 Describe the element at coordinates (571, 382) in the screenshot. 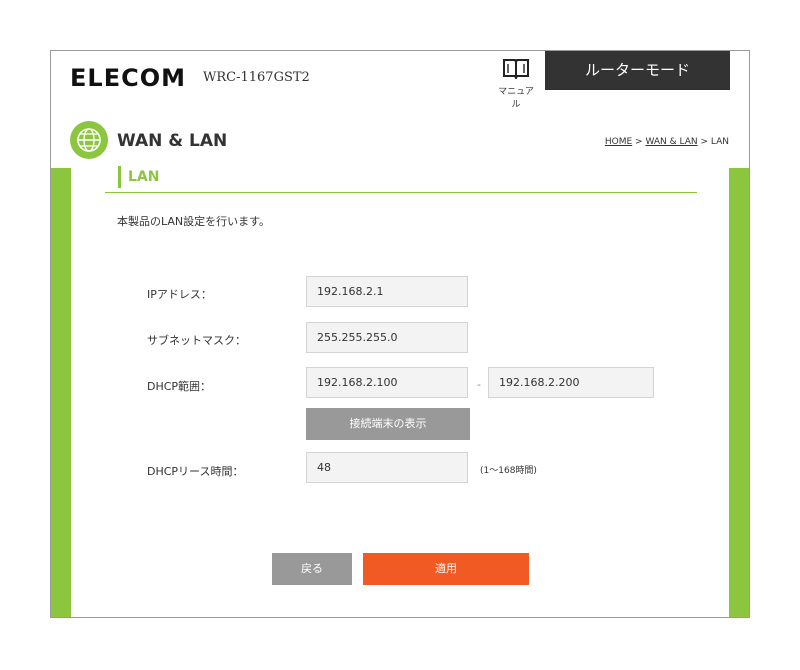

I see `dhcp-end-field: 192.168.2.200` at that location.